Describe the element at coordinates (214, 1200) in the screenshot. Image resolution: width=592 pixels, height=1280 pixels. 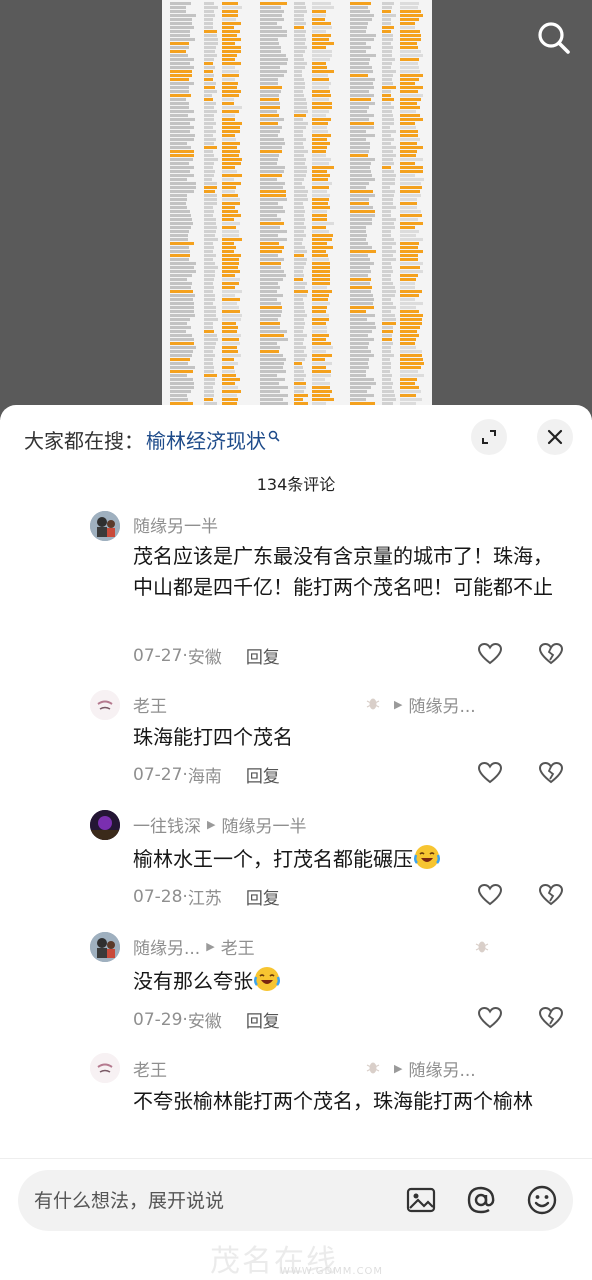
I see `comment-input` at that location.